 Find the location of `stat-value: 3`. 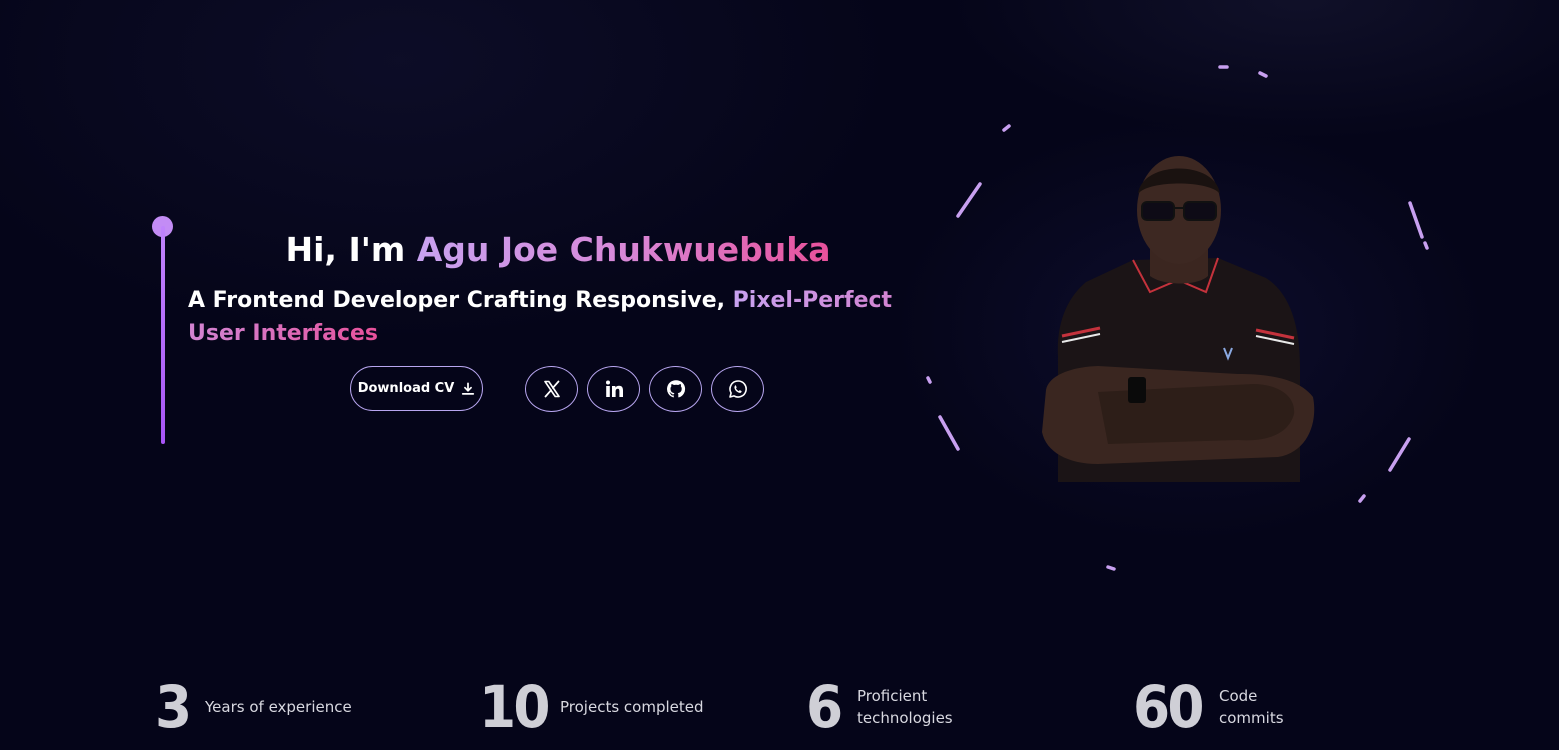

stat-value: 3 is located at coordinates (173, 707).